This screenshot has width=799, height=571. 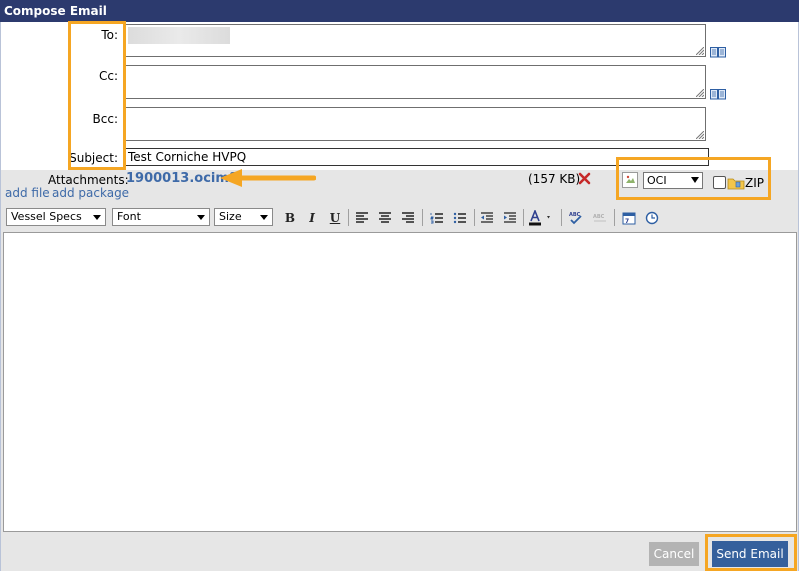 What do you see at coordinates (179, 35) in the screenshot?
I see `redacted-recipient` at bounding box center [179, 35].